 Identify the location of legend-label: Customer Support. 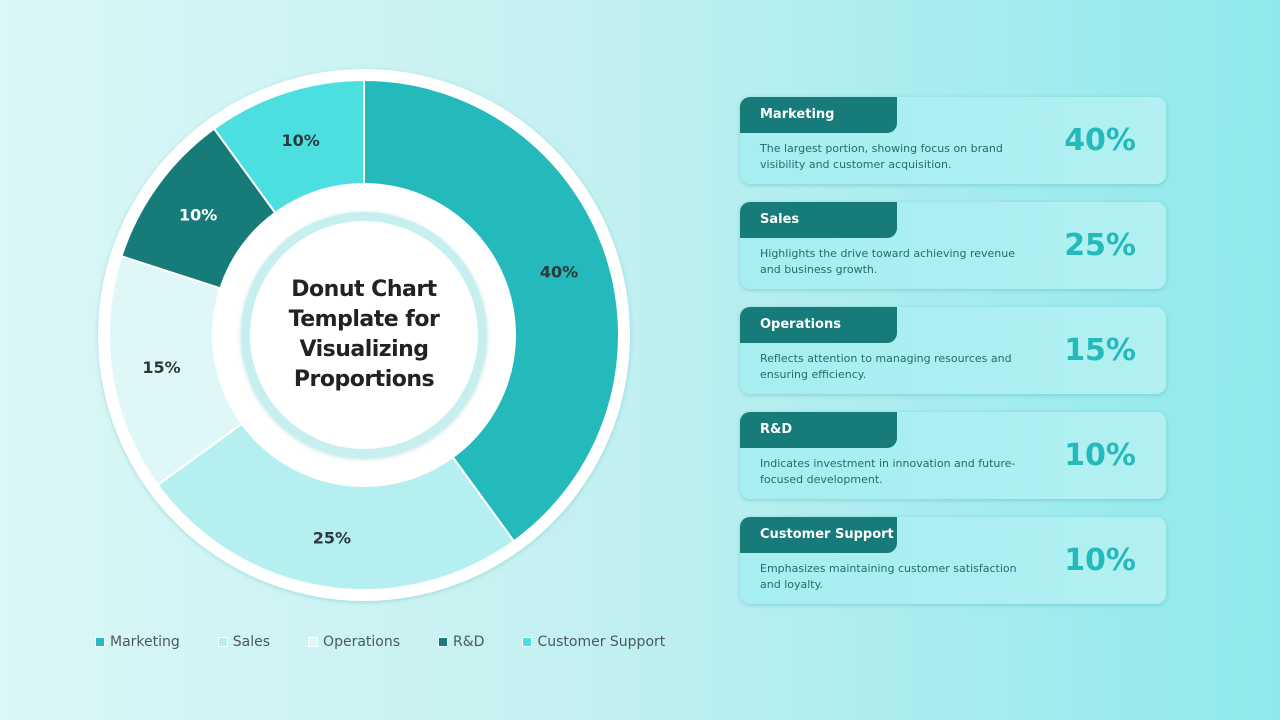
(601, 642).